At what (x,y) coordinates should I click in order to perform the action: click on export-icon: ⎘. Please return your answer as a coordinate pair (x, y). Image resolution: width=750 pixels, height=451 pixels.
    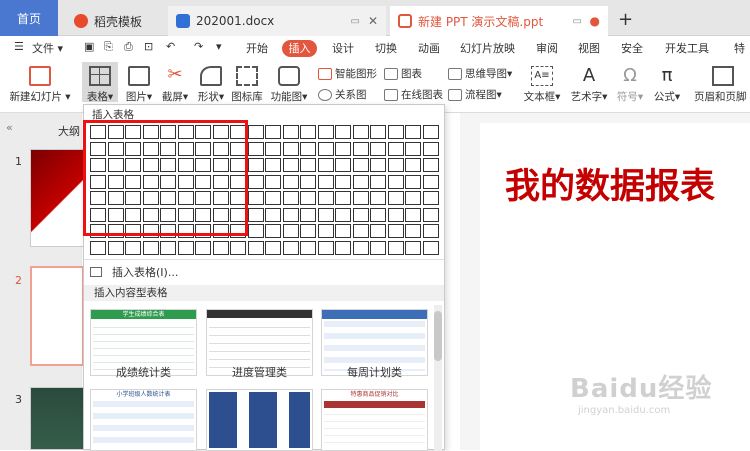
    Looking at the image, I should click on (108, 47).